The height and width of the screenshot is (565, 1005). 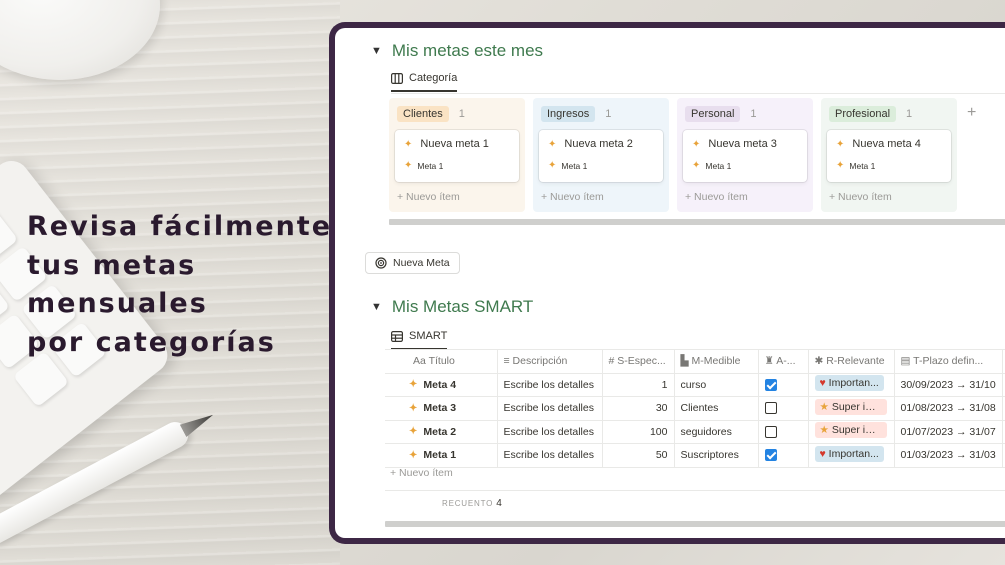 I want to click on column-tag: Profesional, so click(x=863, y=114).